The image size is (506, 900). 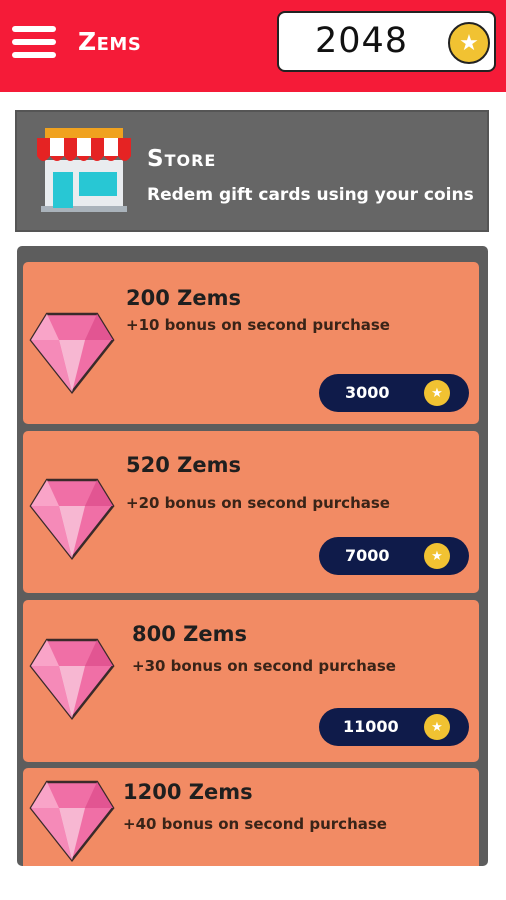 I want to click on offer-bonus: +30 bonus on second purchase, so click(x=264, y=666).